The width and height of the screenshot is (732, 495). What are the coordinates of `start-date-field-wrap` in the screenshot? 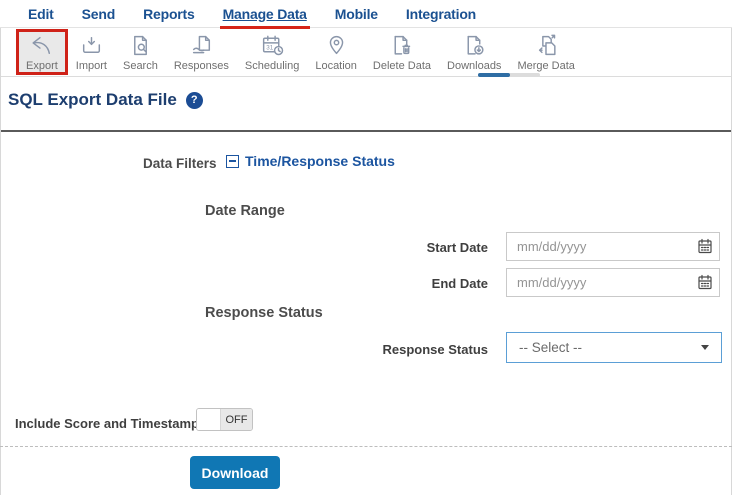 It's located at (613, 246).